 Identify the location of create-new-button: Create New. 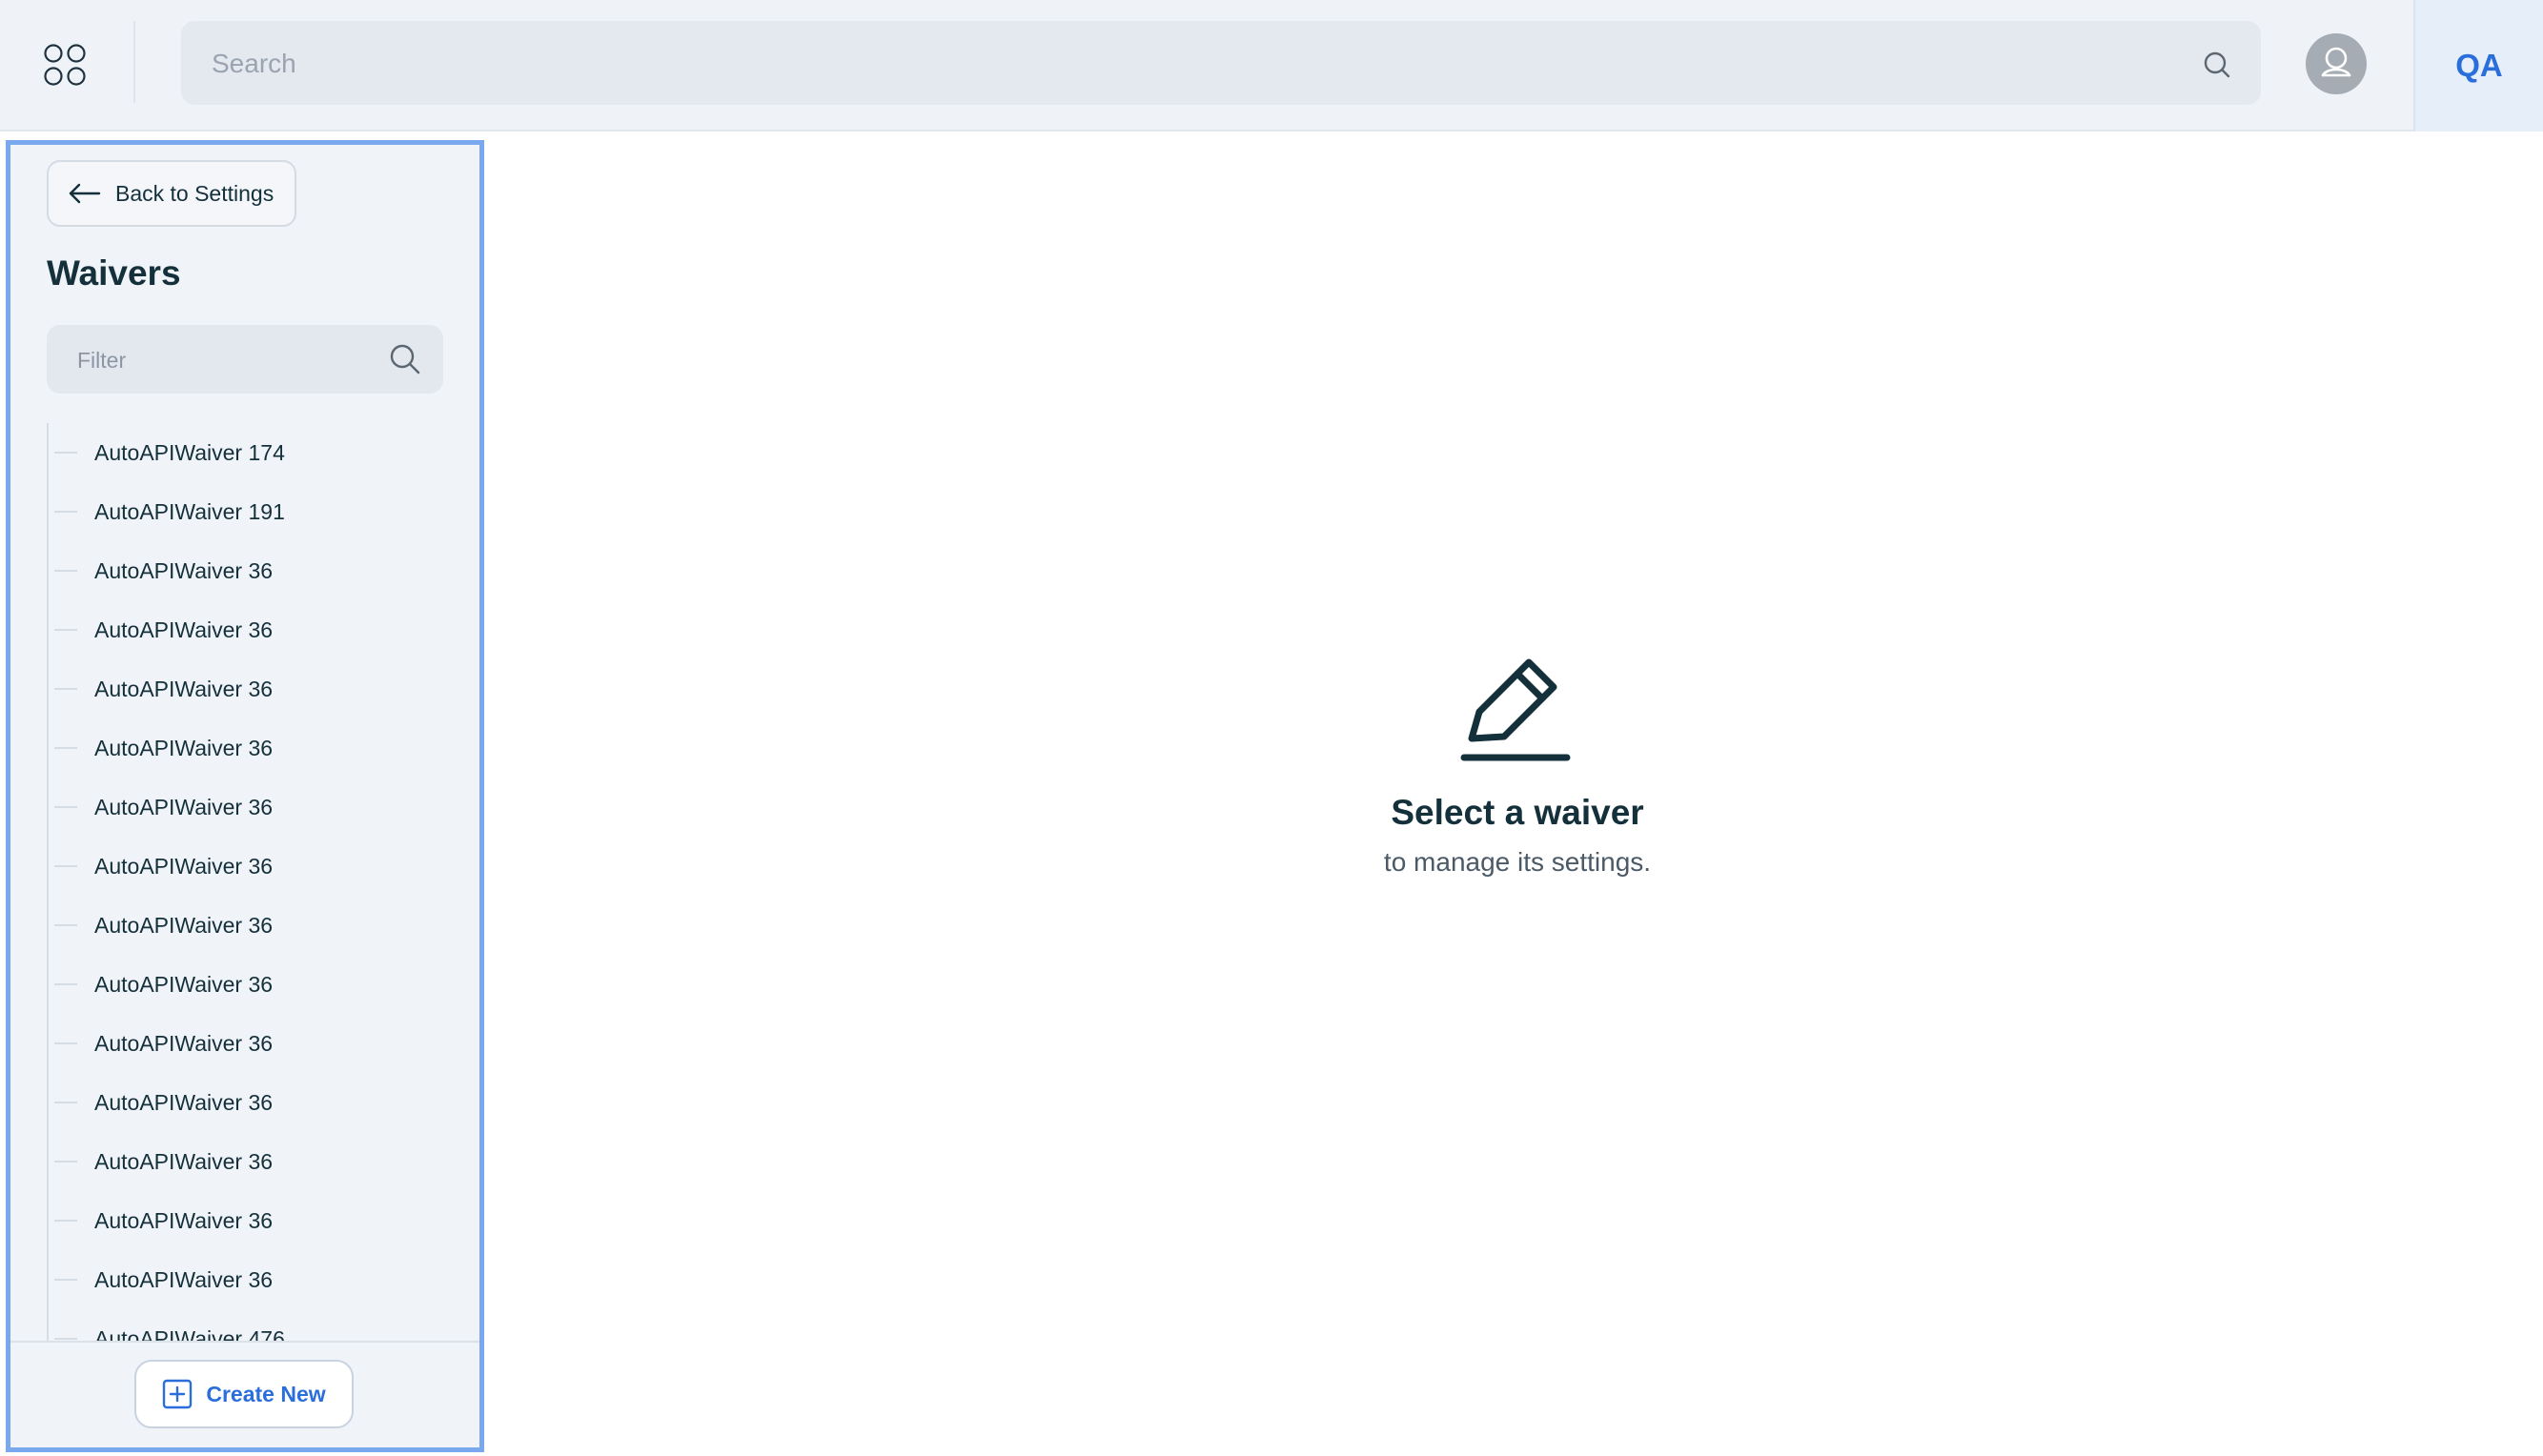
(244, 1394).